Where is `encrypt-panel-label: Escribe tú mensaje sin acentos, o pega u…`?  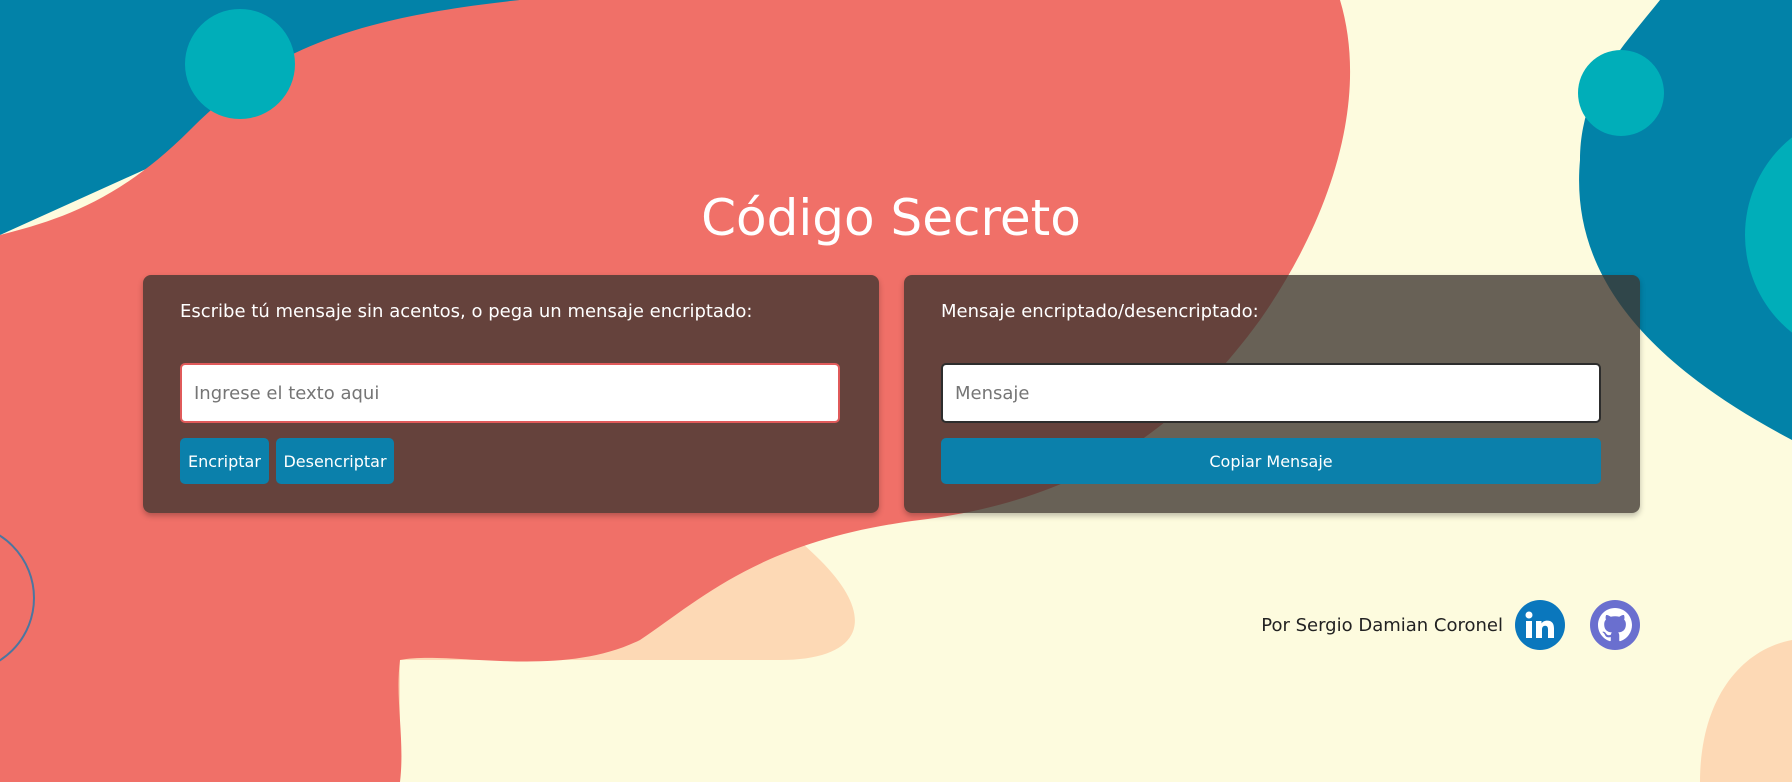 encrypt-panel-label: Escribe tú mensaje sin acentos, o pega u… is located at coordinates (466, 311).